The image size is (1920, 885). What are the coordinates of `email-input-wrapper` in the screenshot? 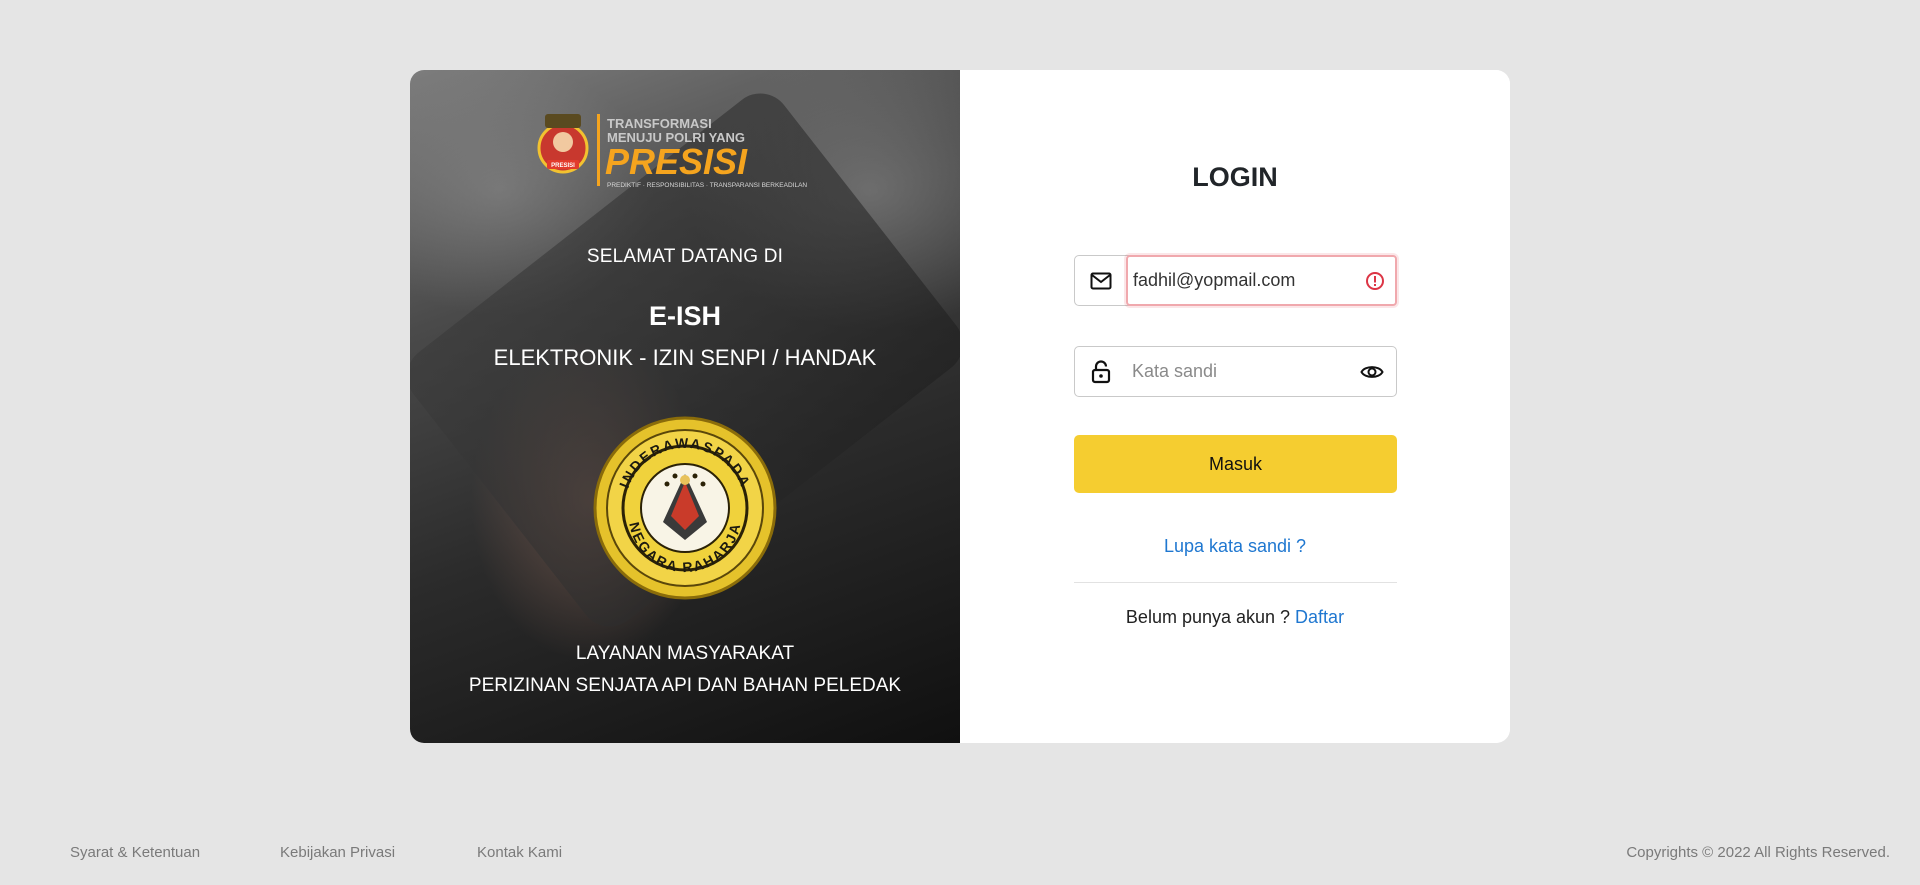 It's located at (1261, 280).